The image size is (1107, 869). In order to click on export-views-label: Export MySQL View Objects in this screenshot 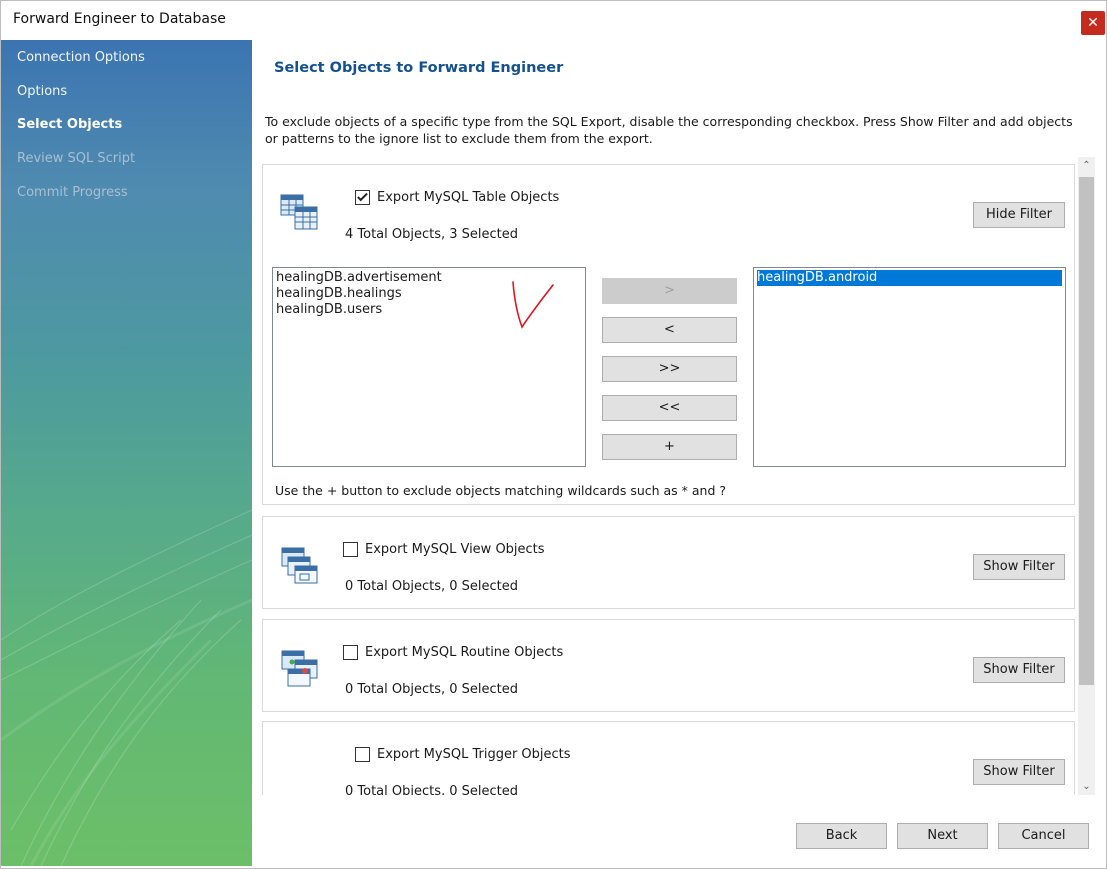, I will do `click(455, 549)`.